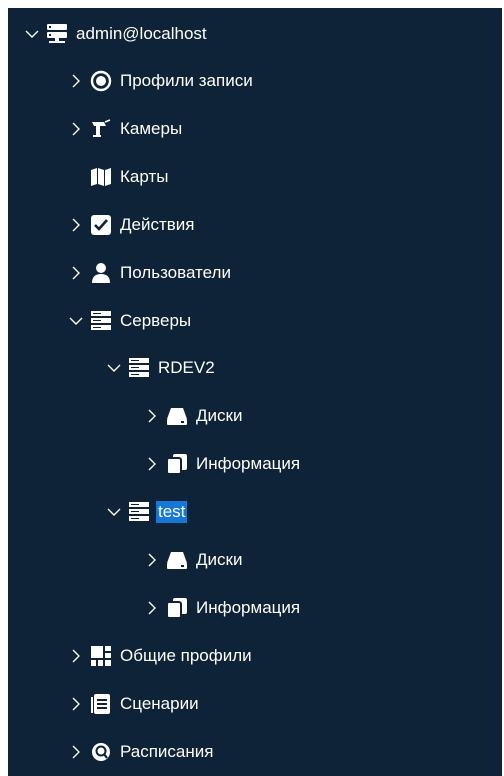 The width and height of the screenshot is (504, 776). I want to click on tree-item-servers: Серверы, so click(130, 321).